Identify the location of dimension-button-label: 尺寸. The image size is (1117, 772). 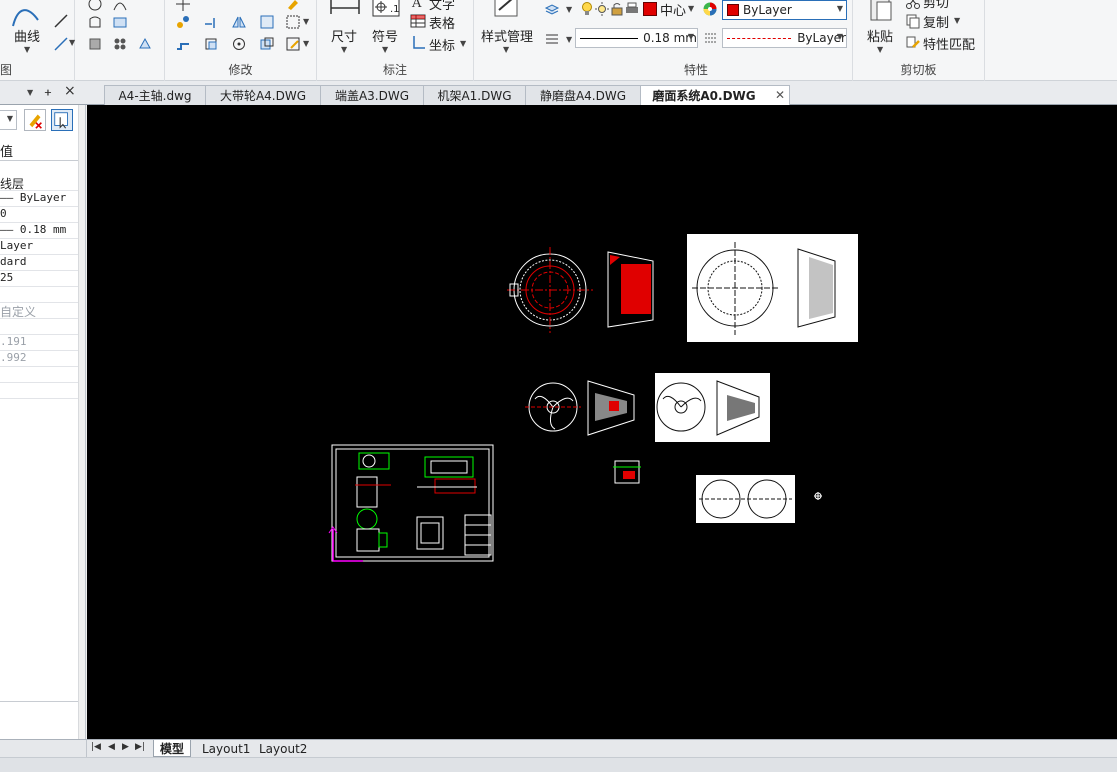
(344, 35).